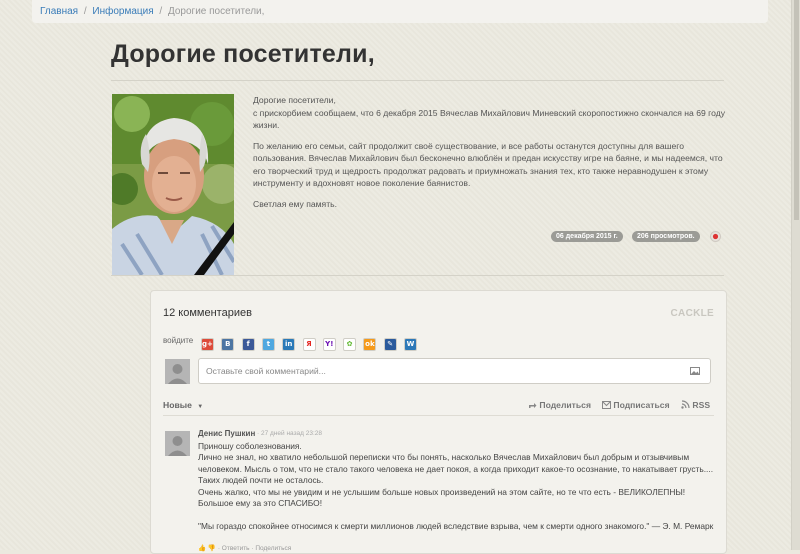  What do you see at coordinates (216, 11) in the screenshot?
I see `breadcrumb-current: Дорогие посетители,` at bounding box center [216, 11].